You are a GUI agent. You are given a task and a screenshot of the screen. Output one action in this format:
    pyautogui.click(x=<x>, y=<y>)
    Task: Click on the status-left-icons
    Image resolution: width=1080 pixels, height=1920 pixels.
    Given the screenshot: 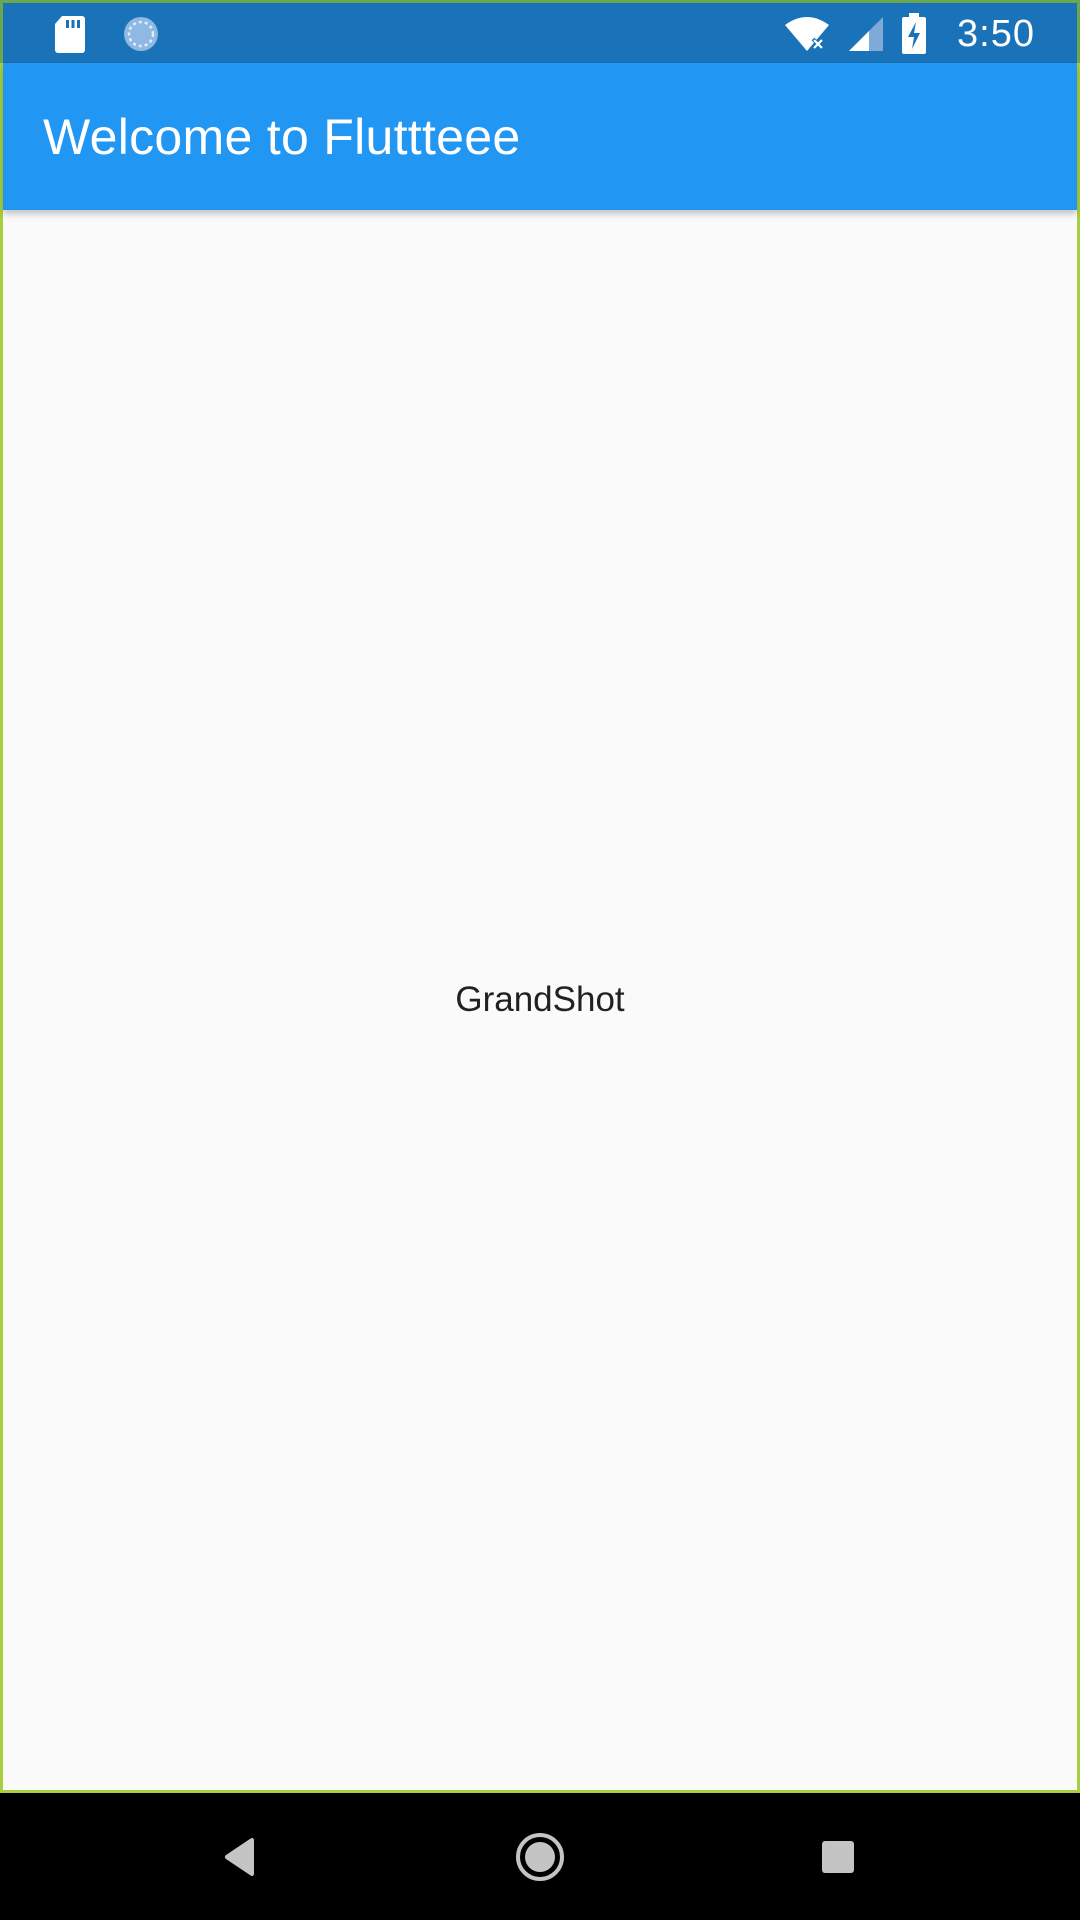 What is the action you would take?
    pyautogui.click(x=107, y=34)
    